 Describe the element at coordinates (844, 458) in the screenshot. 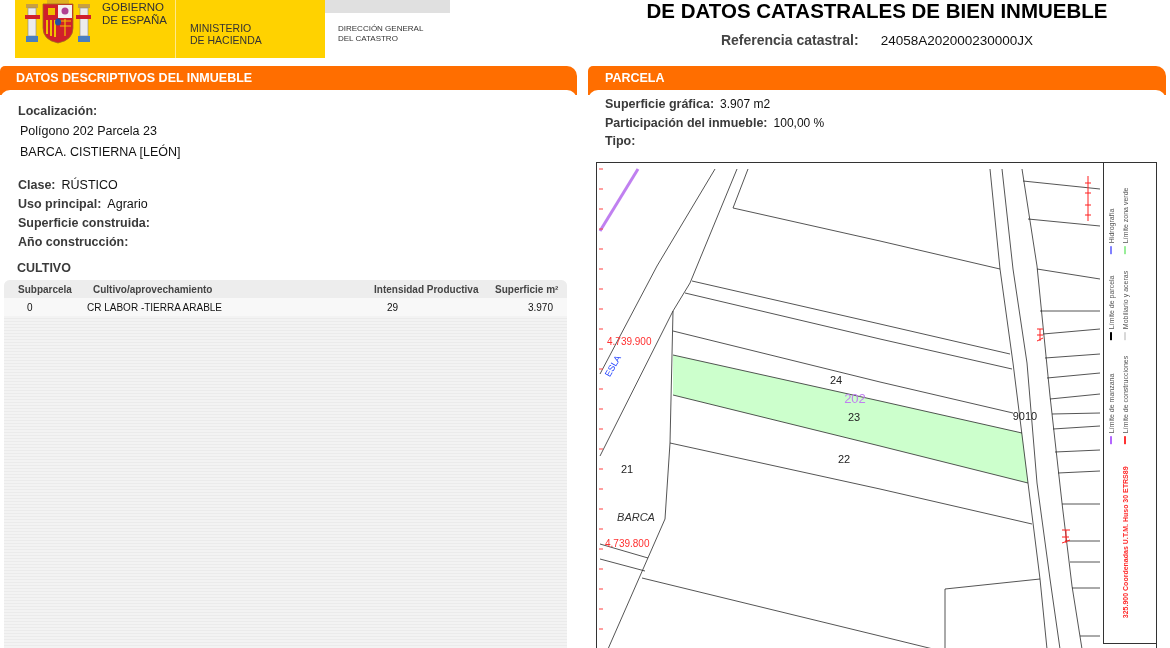

I see `parcel-number: 22` at that location.